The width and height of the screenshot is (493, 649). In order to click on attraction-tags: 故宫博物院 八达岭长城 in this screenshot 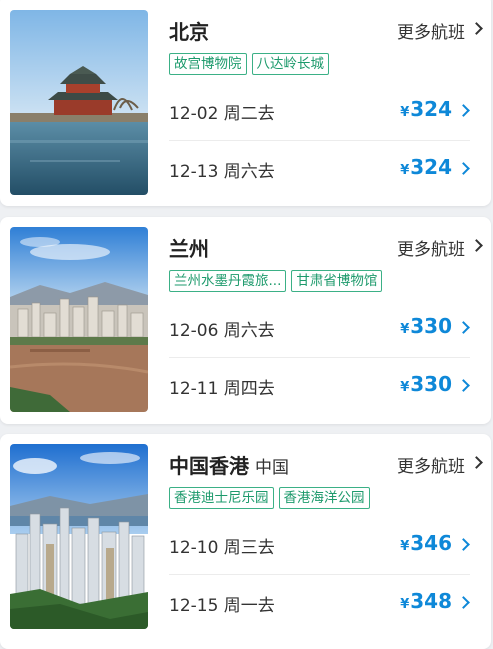, I will do `click(249, 64)`.